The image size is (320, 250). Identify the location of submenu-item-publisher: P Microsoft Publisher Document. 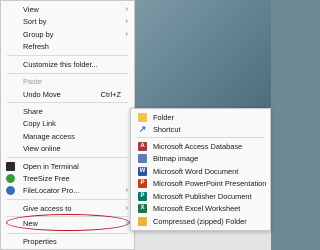
(200, 196).